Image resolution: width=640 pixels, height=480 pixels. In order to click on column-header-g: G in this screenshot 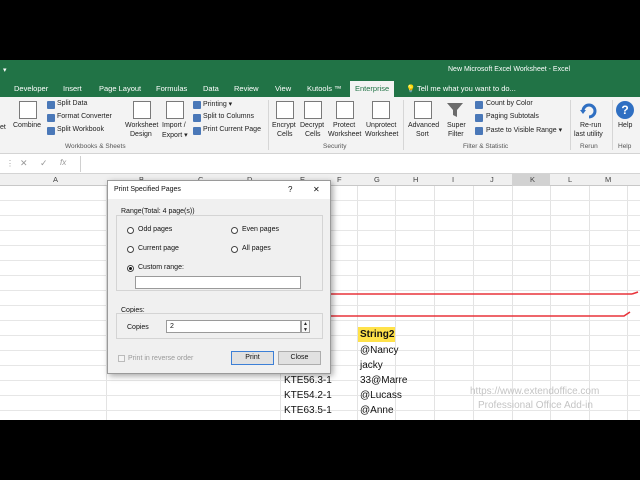, I will do `click(377, 179)`.